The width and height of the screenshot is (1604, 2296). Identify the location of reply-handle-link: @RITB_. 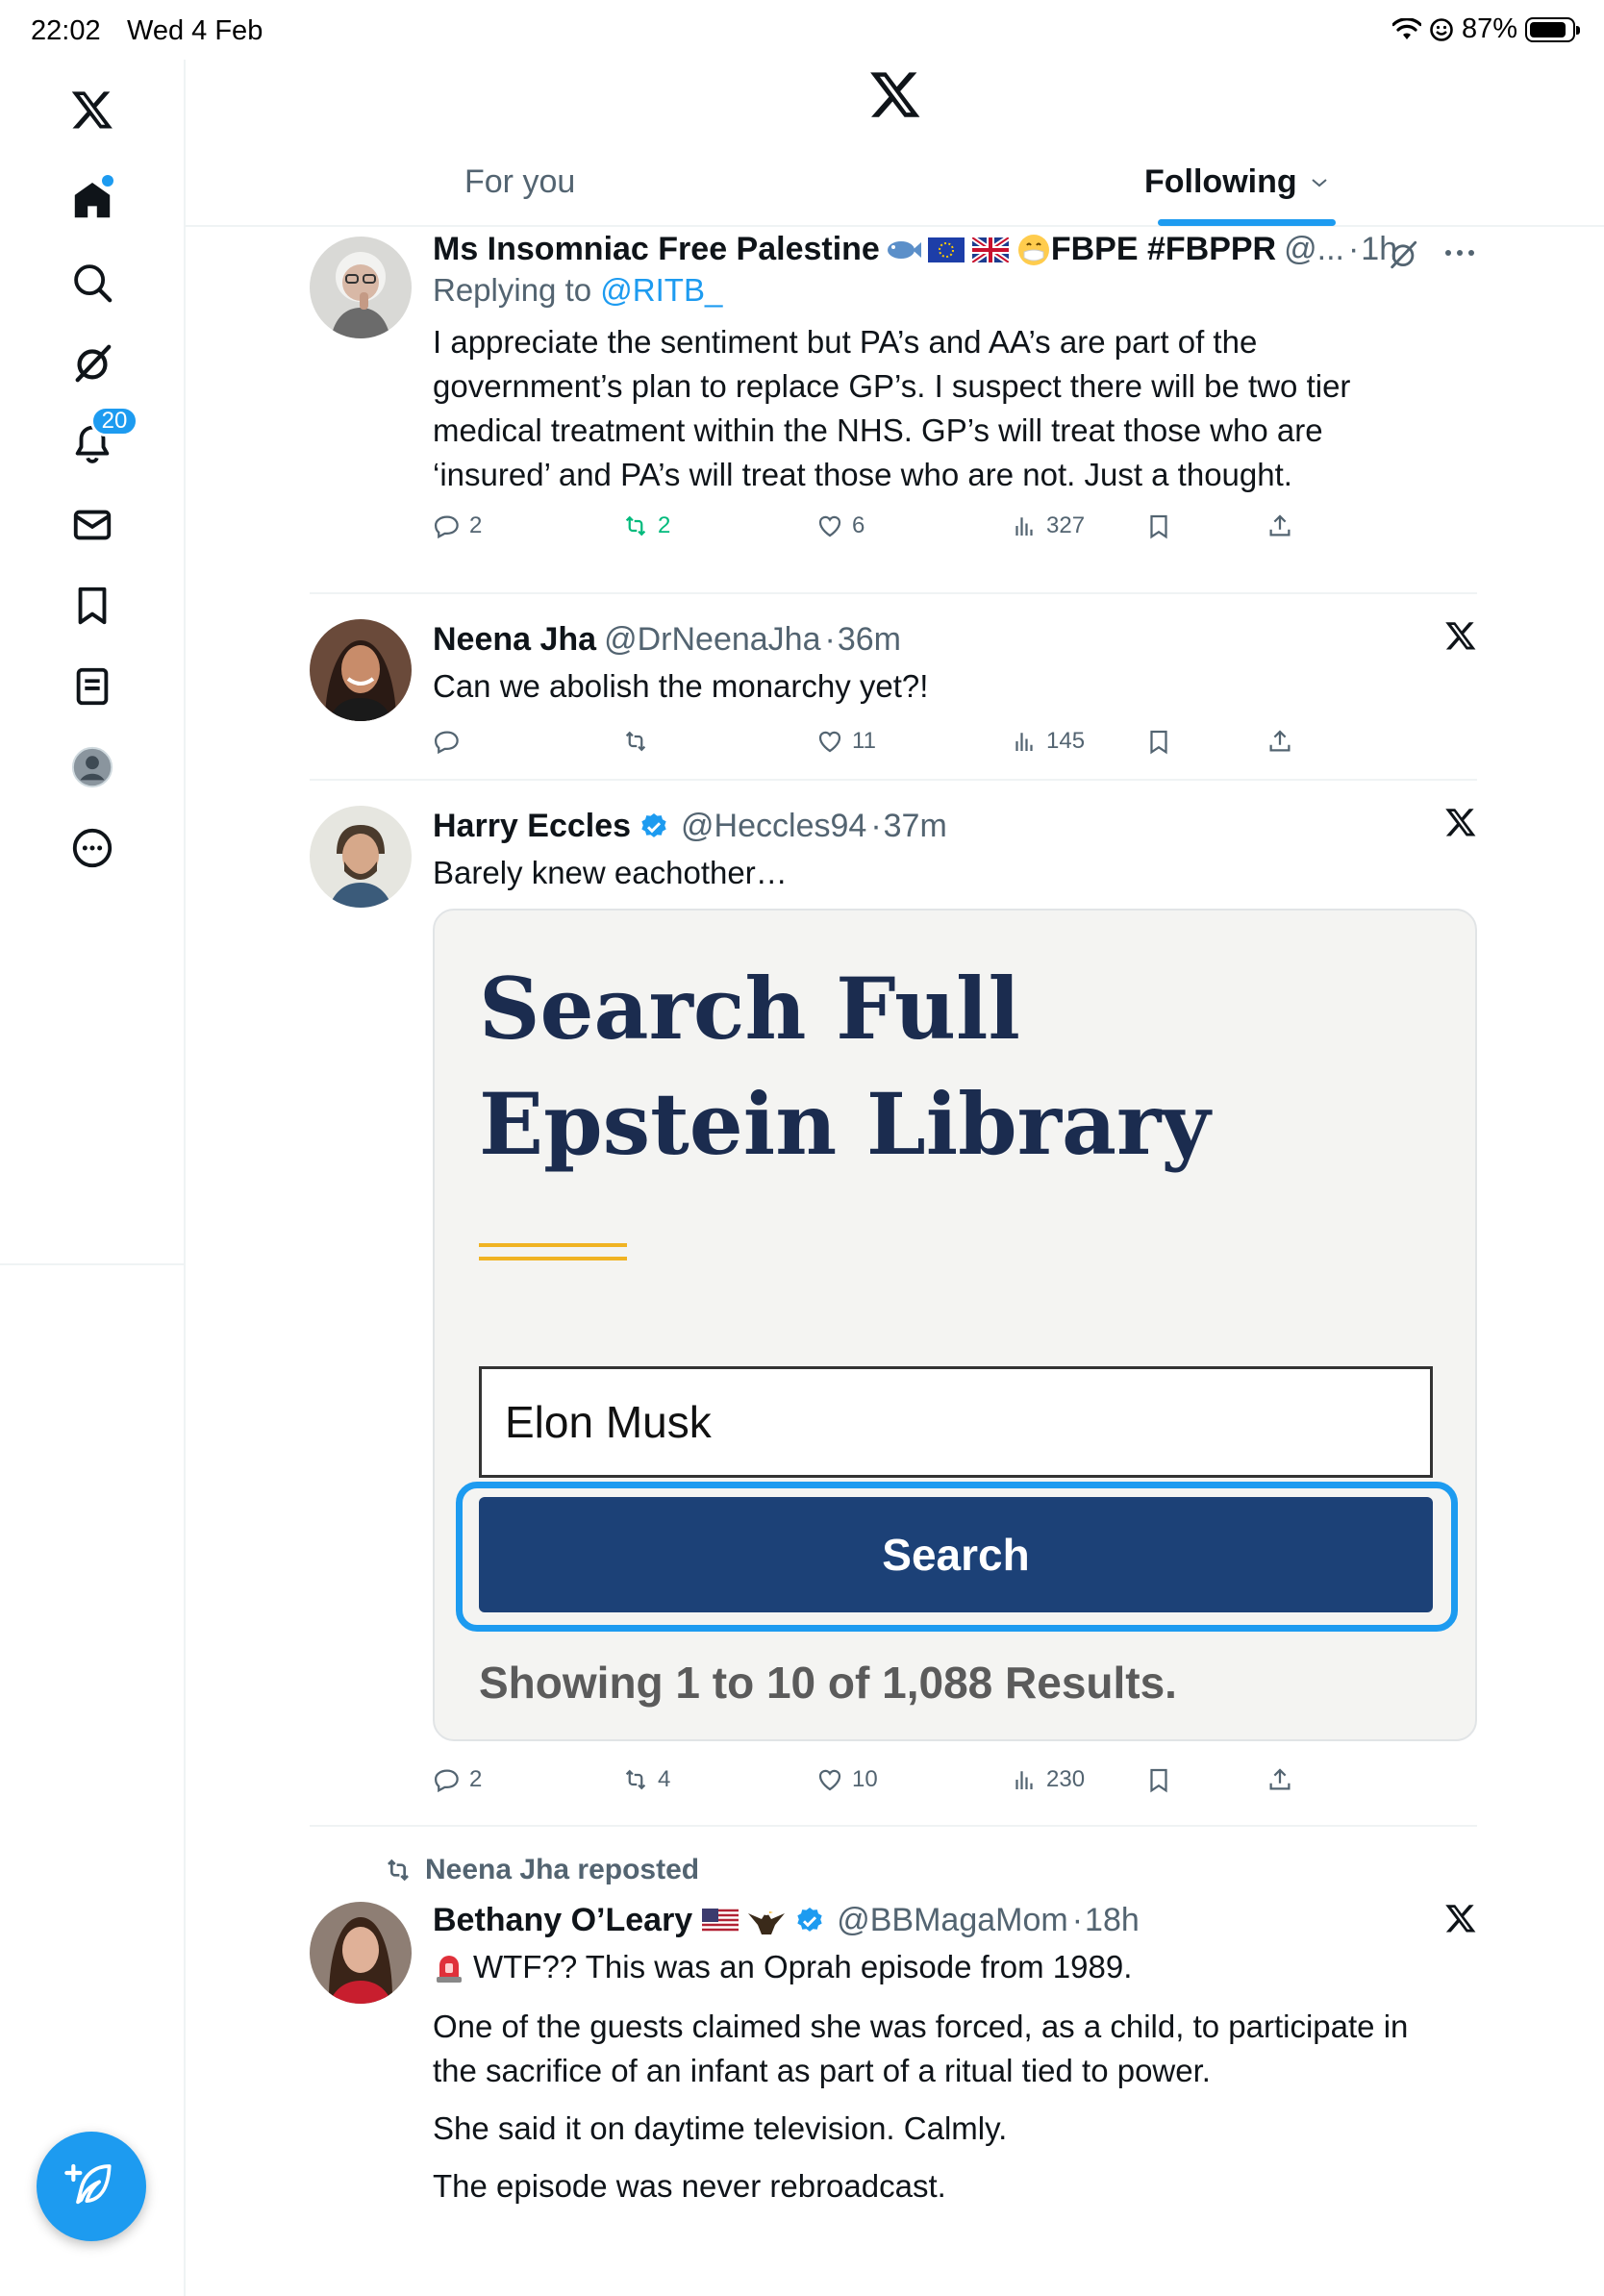
(661, 290).